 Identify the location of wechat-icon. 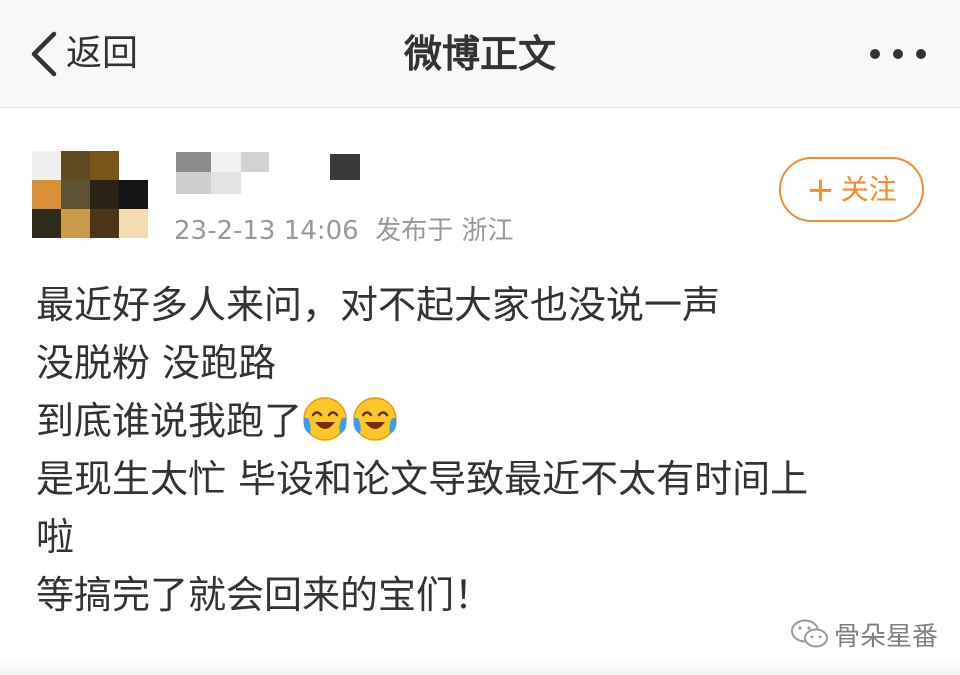
(809, 633).